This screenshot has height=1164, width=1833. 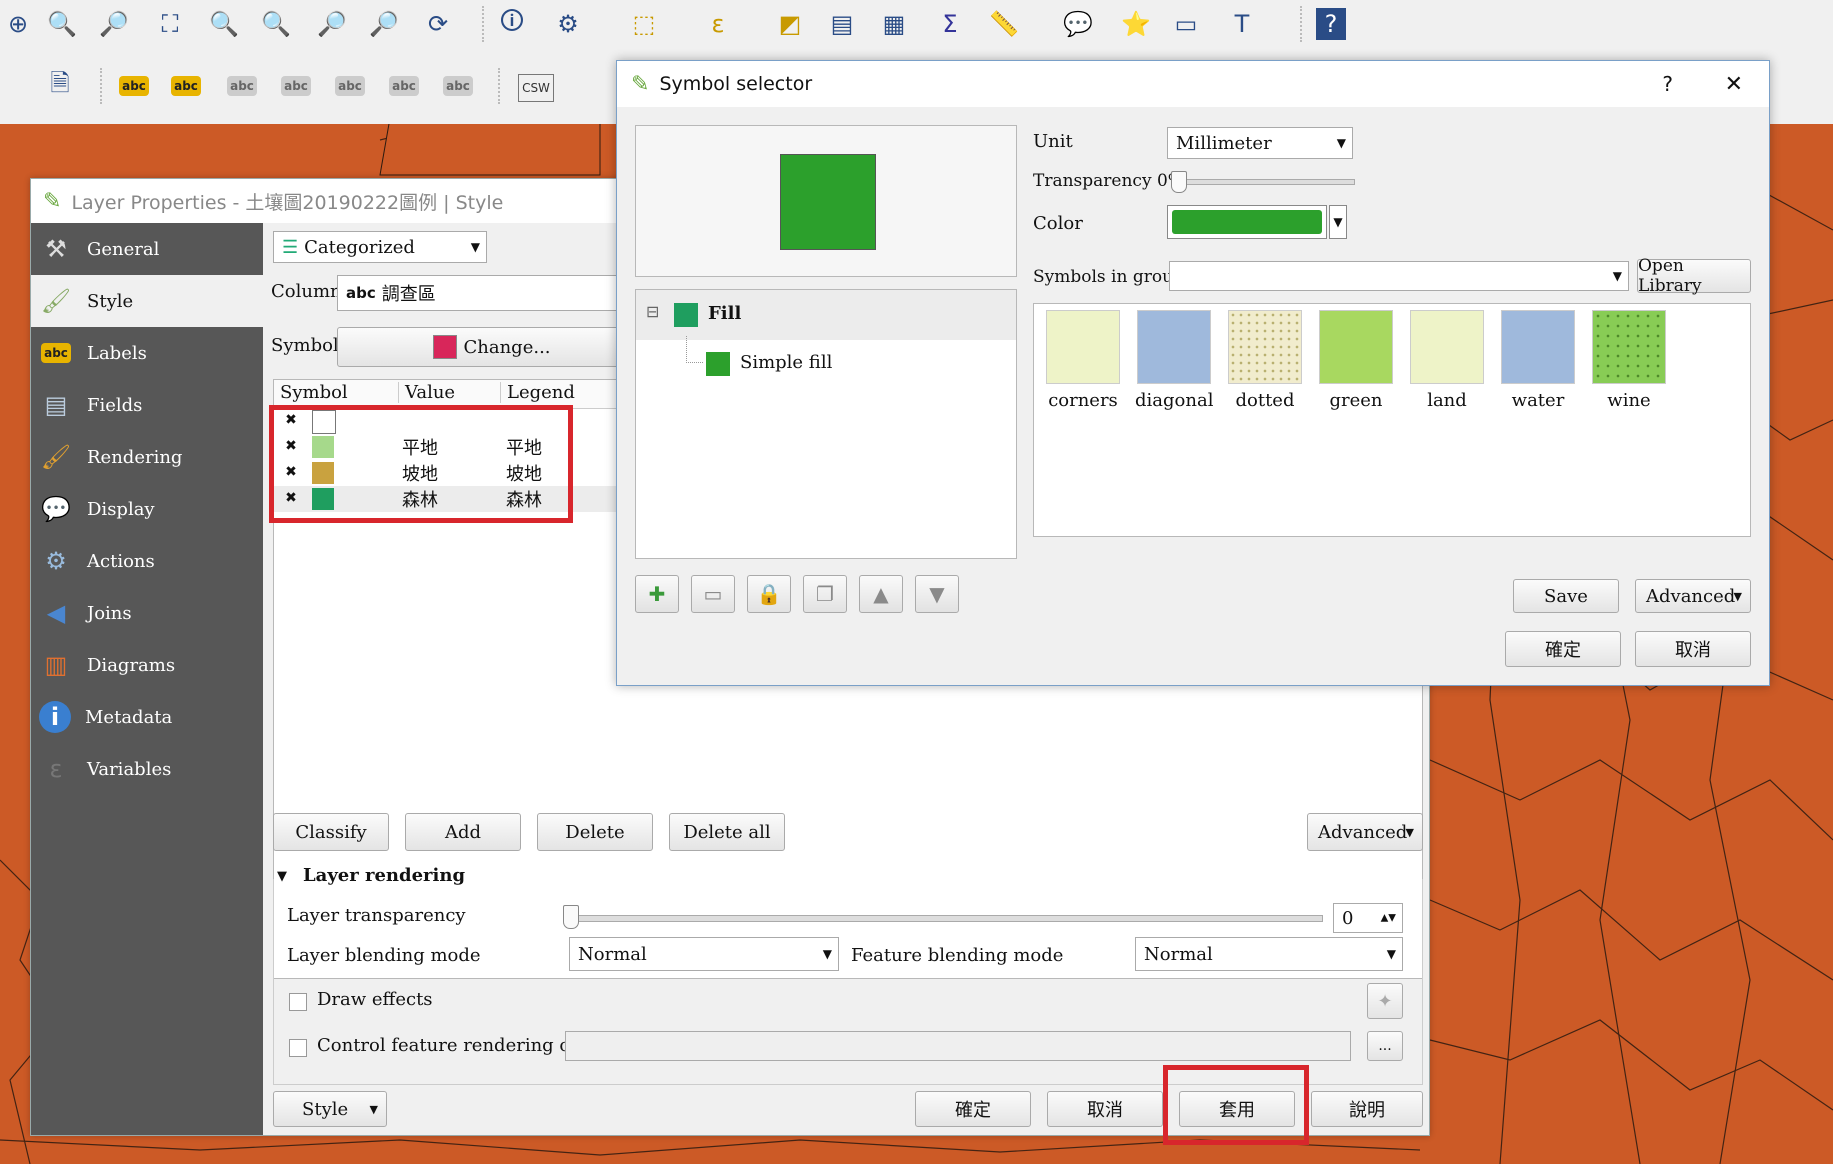 What do you see at coordinates (296, 86) in the screenshot?
I see `show-hide-label-icon: abc` at bounding box center [296, 86].